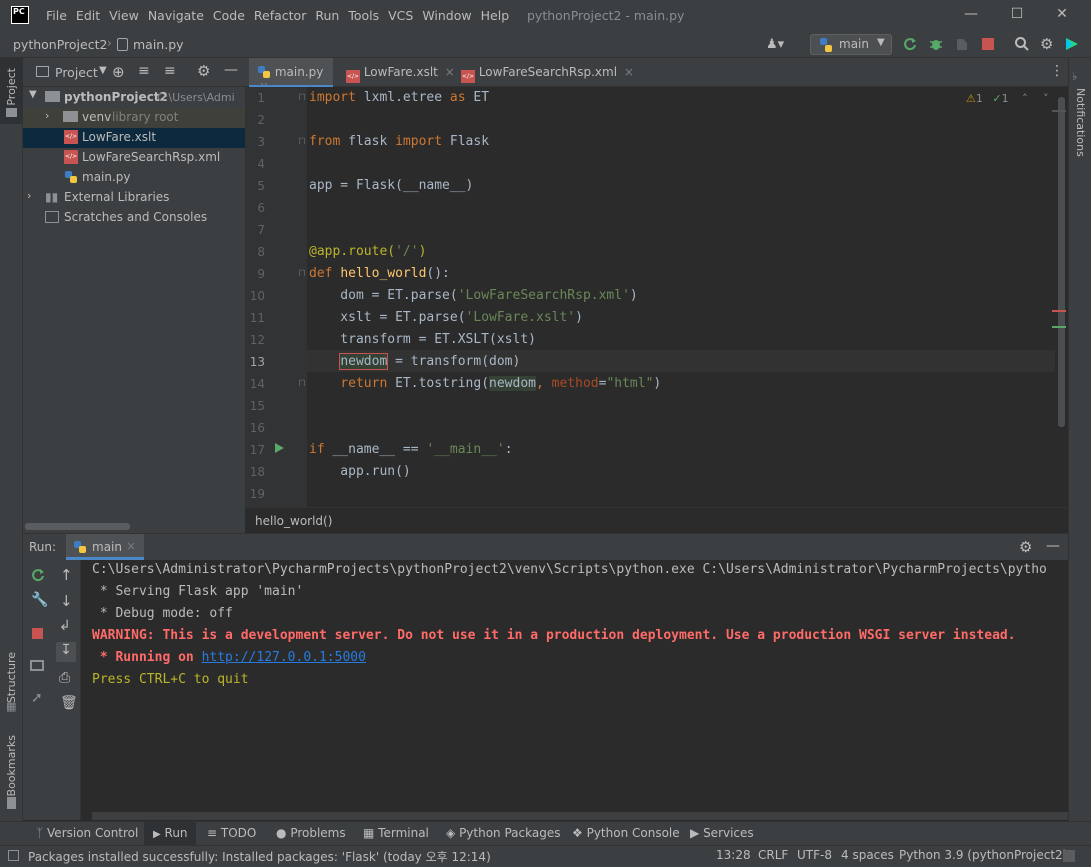  What do you see at coordinates (56, 15) in the screenshot?
I see `menu-file: File` at bounding box center [56, 15].